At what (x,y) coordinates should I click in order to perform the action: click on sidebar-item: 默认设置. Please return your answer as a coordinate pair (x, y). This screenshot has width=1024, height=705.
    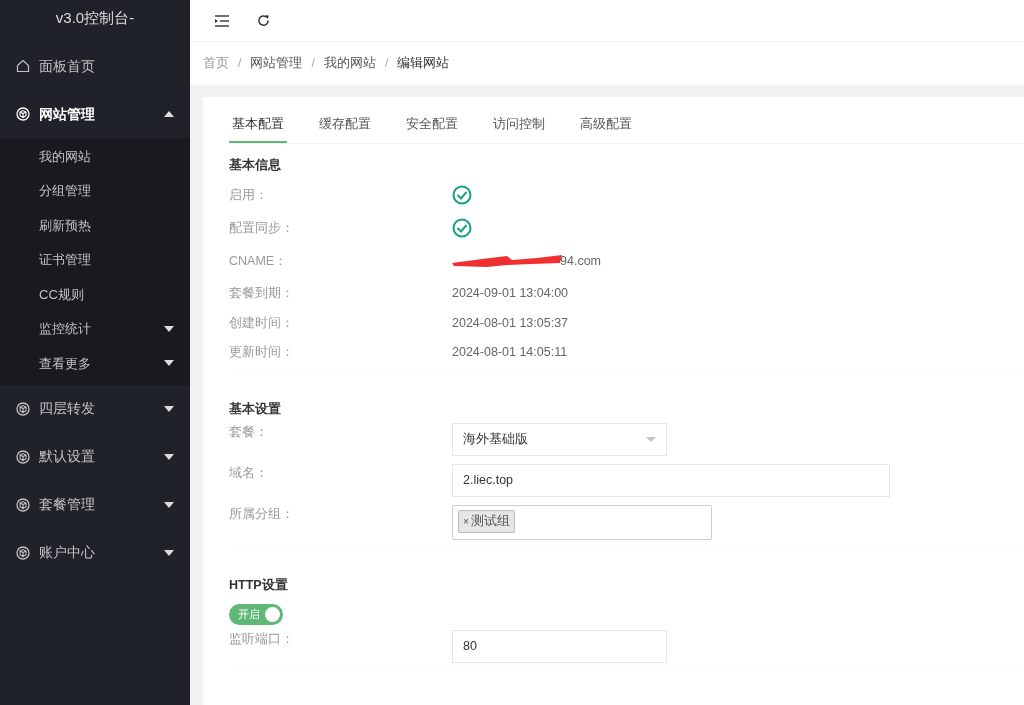
    Looking at the image, I should click on (95, 456).